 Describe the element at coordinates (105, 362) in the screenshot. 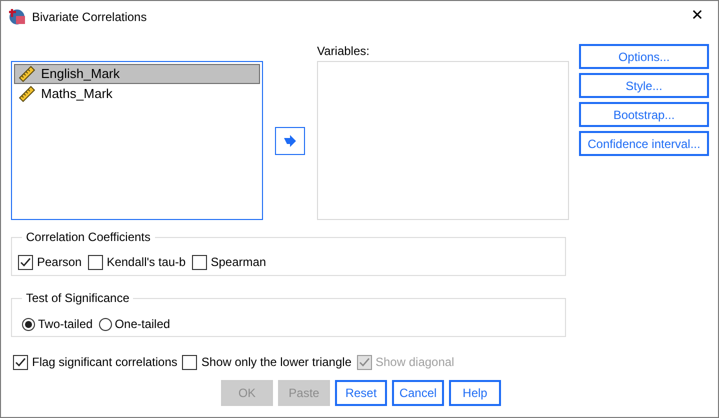

I see `option-label: Flag significant correlations` at that location.